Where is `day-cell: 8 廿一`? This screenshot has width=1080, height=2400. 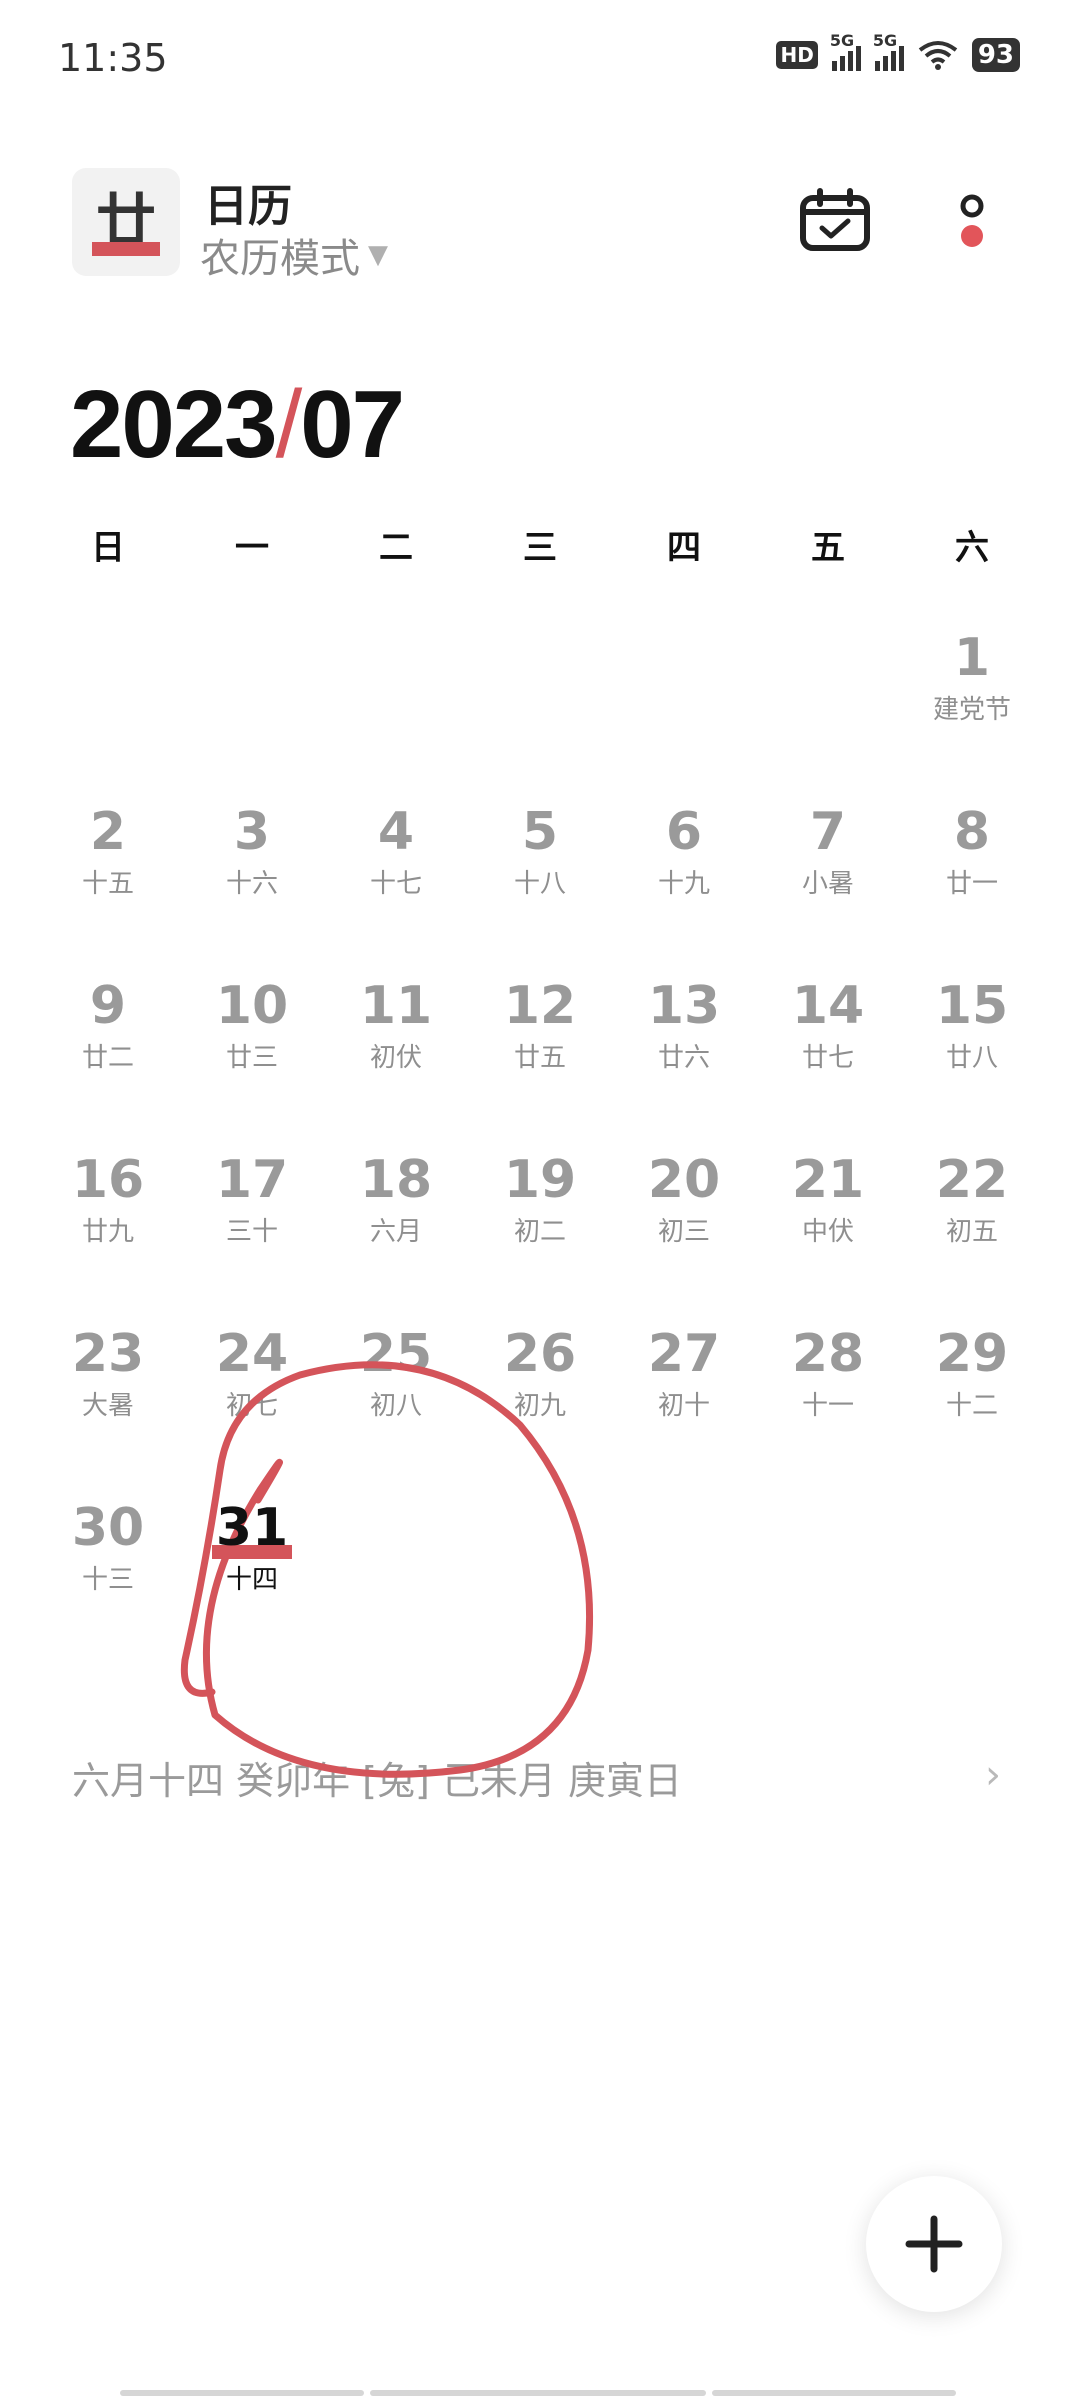 day-cell: 8 廿一 is located at coordinates (972, 886).